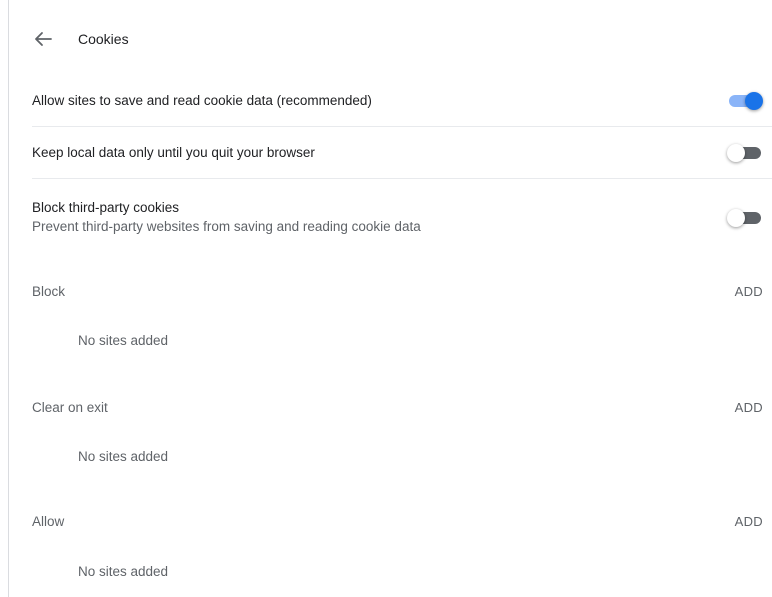 Image resolution: width=772 pixels, height=597 pixels. I want to click on section-block: Block ADD, so click(397, 291).